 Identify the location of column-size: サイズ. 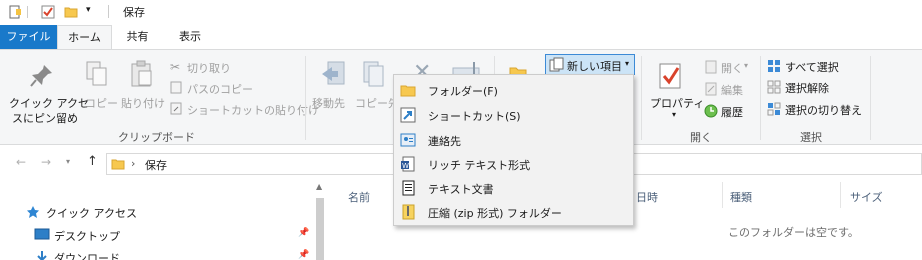
(866, 197).